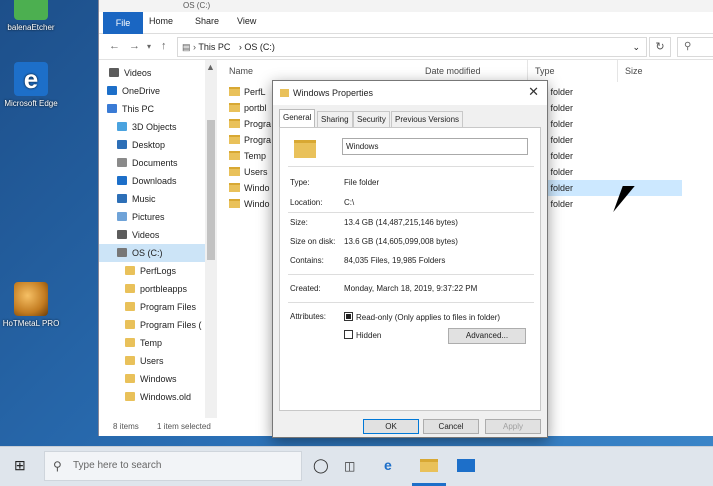  I want to click on tab-previous-versions: Previous Versions, so click(427, 119).